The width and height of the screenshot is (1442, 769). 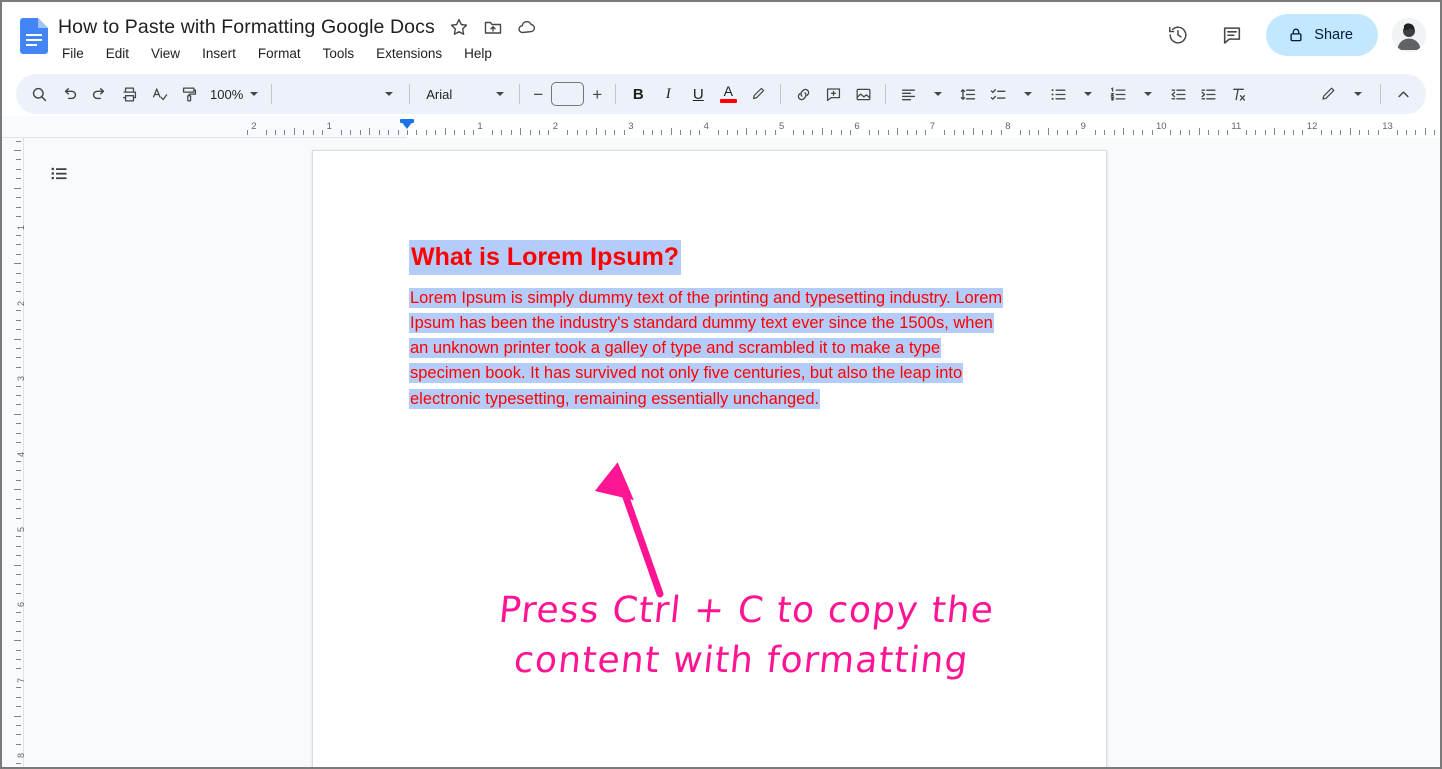 I want to click on bulleted-list-dropdown-caret, so click(x=1088, y=94).